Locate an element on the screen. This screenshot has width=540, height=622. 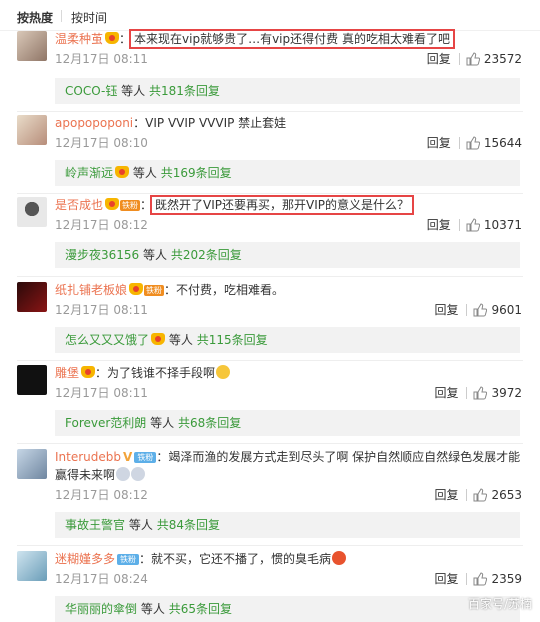
comment-line: apopopoponi：VIP VVIP VVVIP 禁止套娃 is located at coordinates (170, 123).